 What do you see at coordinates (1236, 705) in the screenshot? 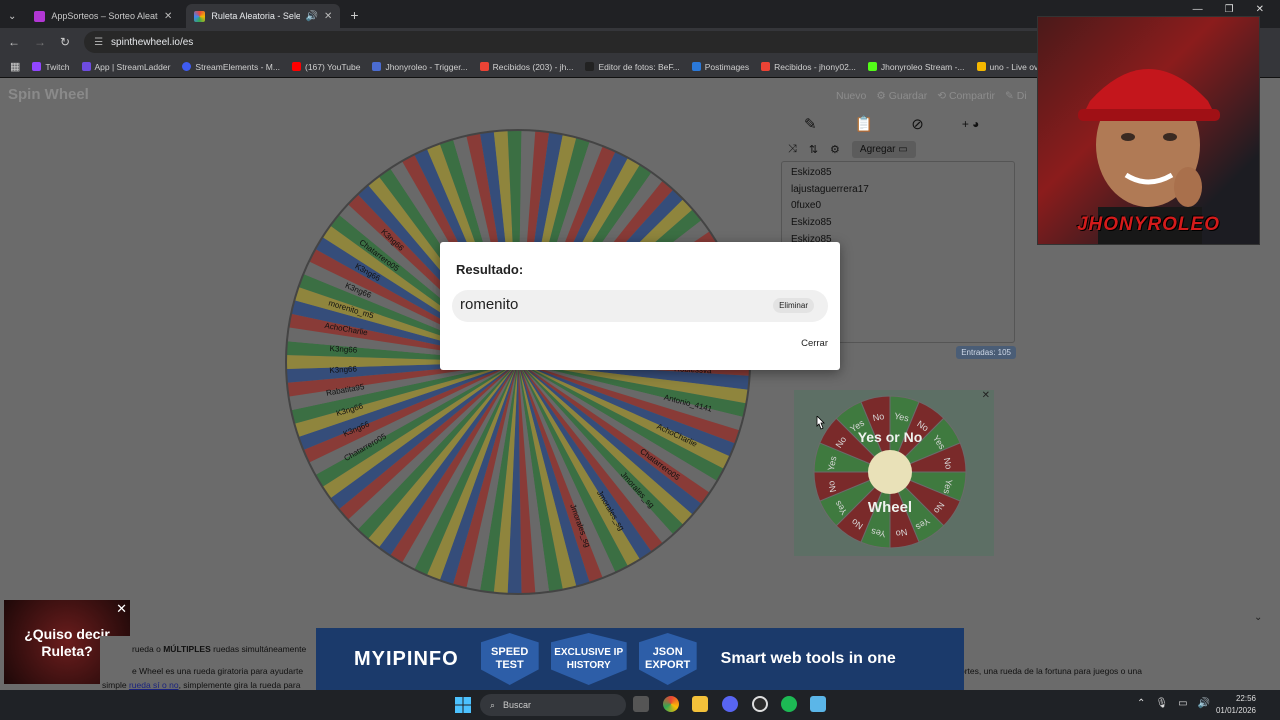
I see `taskbar-clock: 22:56 01/01/2026` at bounding box center [1236, 705].